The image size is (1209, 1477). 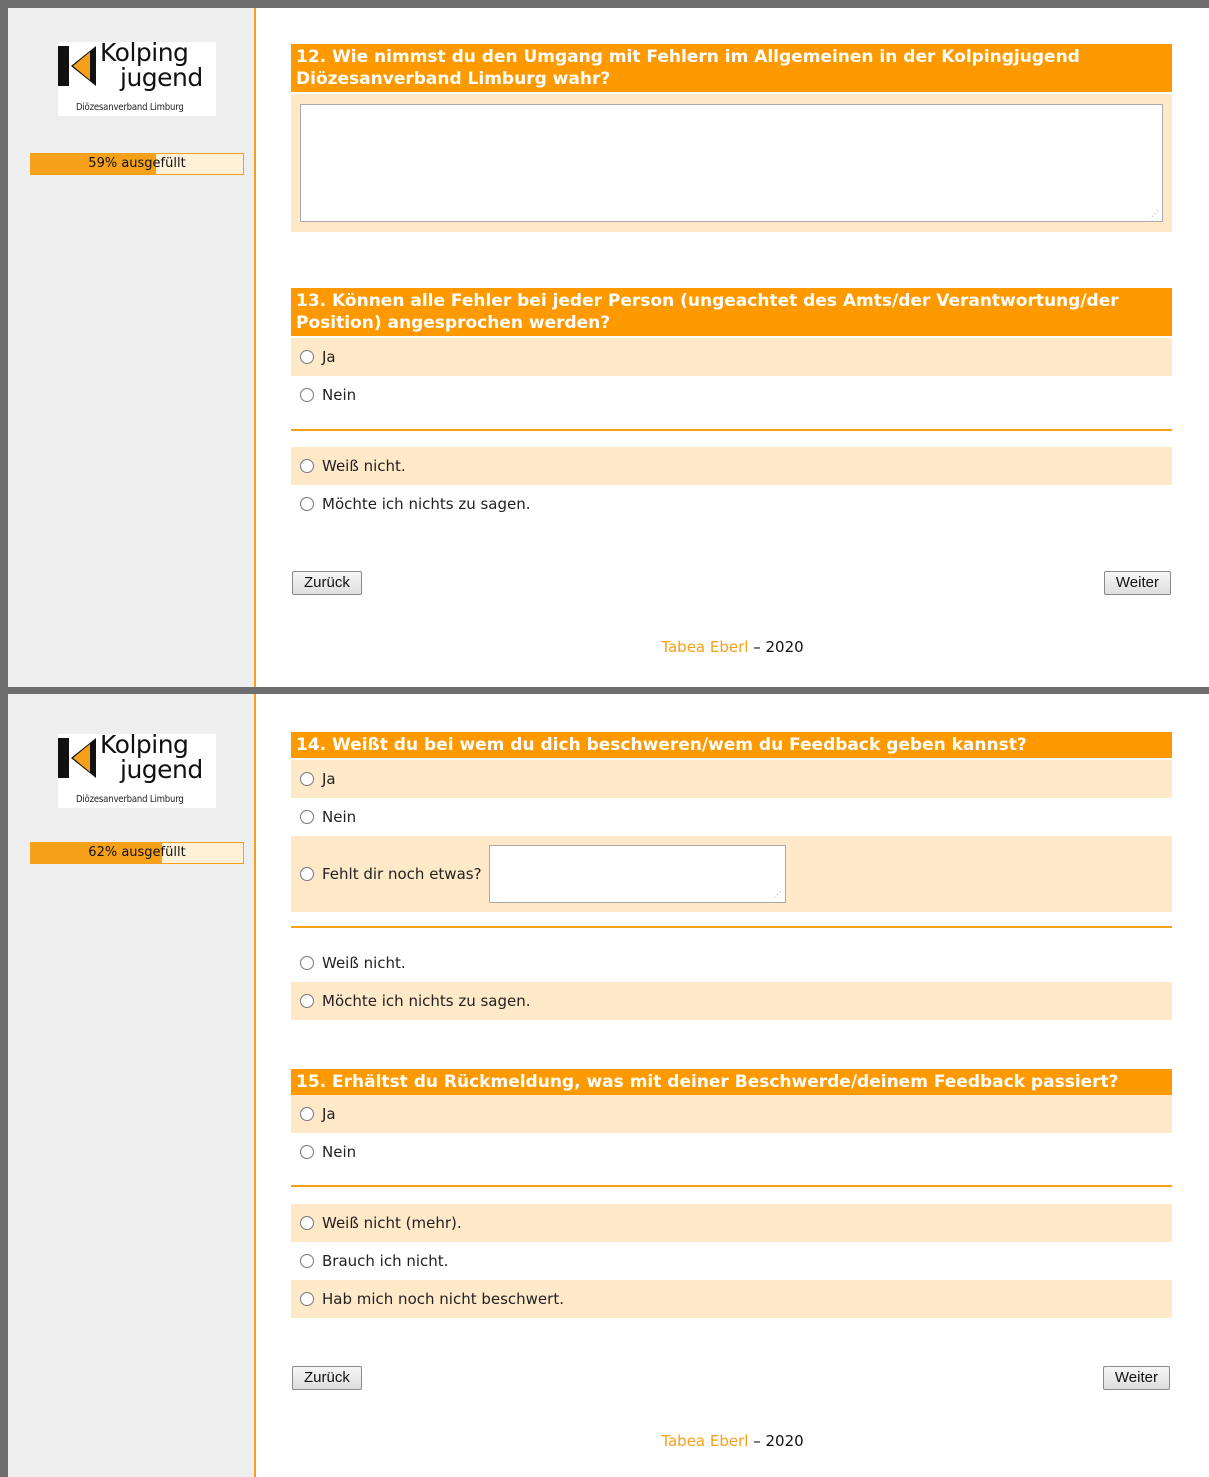 What do you see at coordinates (443, 1299) in the screenshot?
I see `option-label: Hab mich noch nicht beschwert.` at bounding box center [443, 1299].